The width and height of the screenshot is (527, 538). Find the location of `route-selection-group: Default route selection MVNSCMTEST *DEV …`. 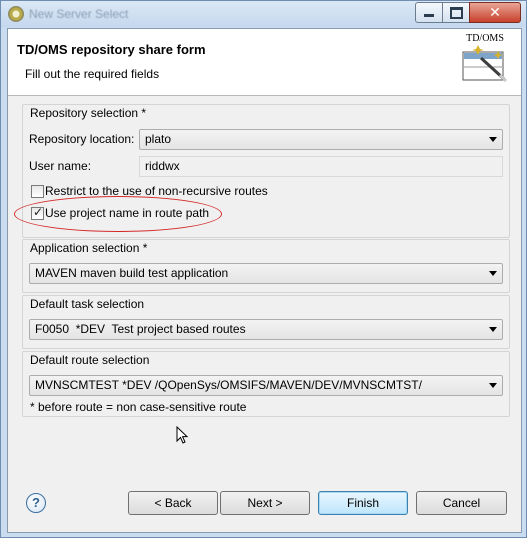

route-selection-group: Default route selection MVNSCMTEST *DEV … is located at coordinates (266, 384).